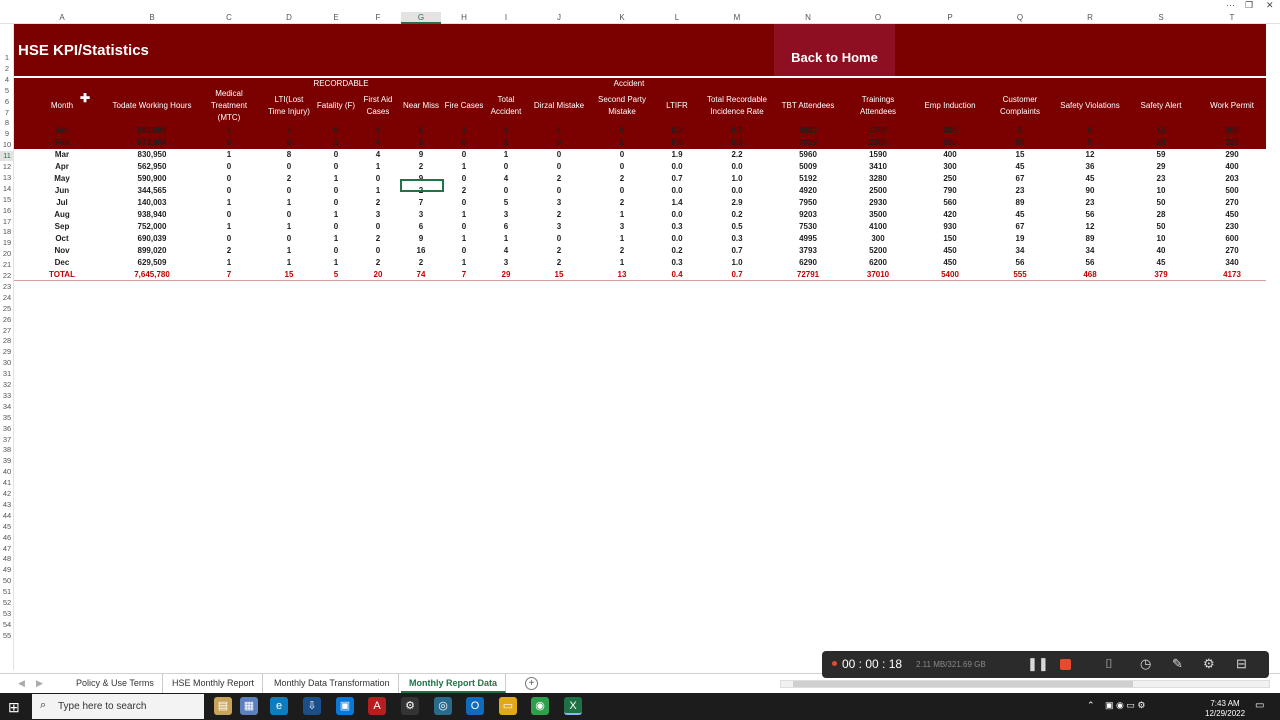 The height and width of the screenshot is (720, 1280). I want to click on table-cell: Oct, so click(62, 239).